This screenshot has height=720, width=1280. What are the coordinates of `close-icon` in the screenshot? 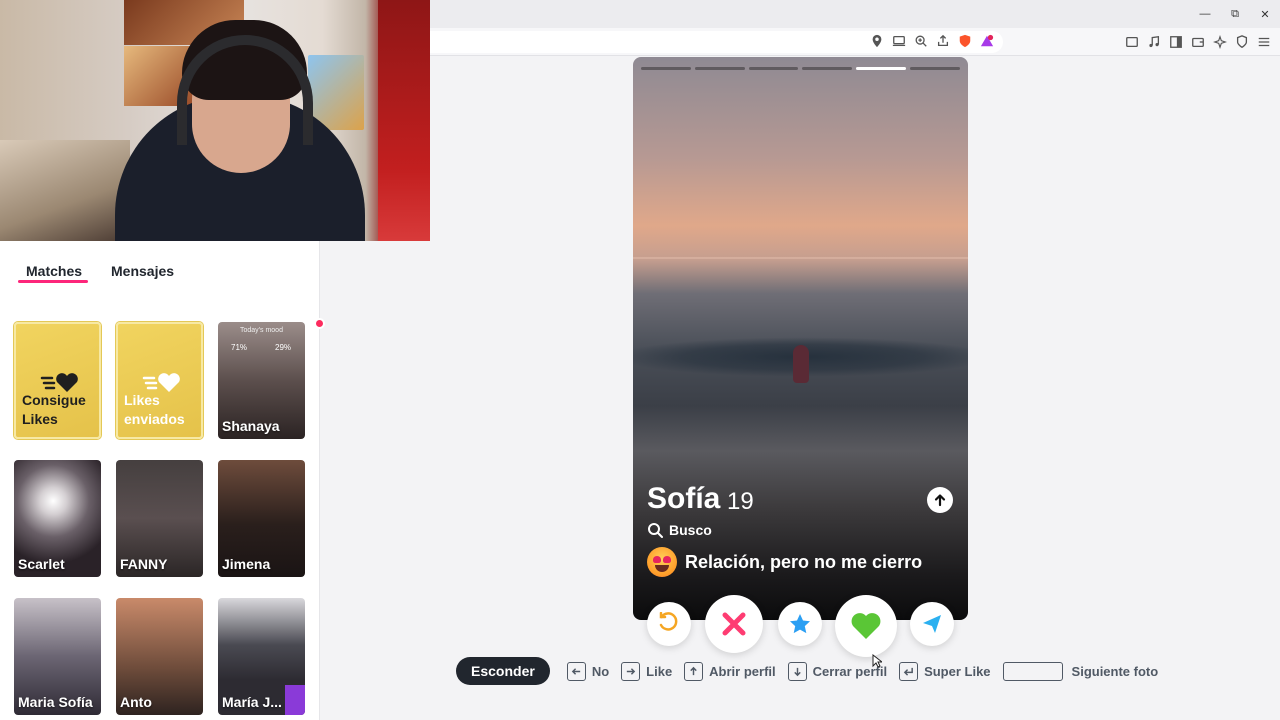 It's located at (734, 624).